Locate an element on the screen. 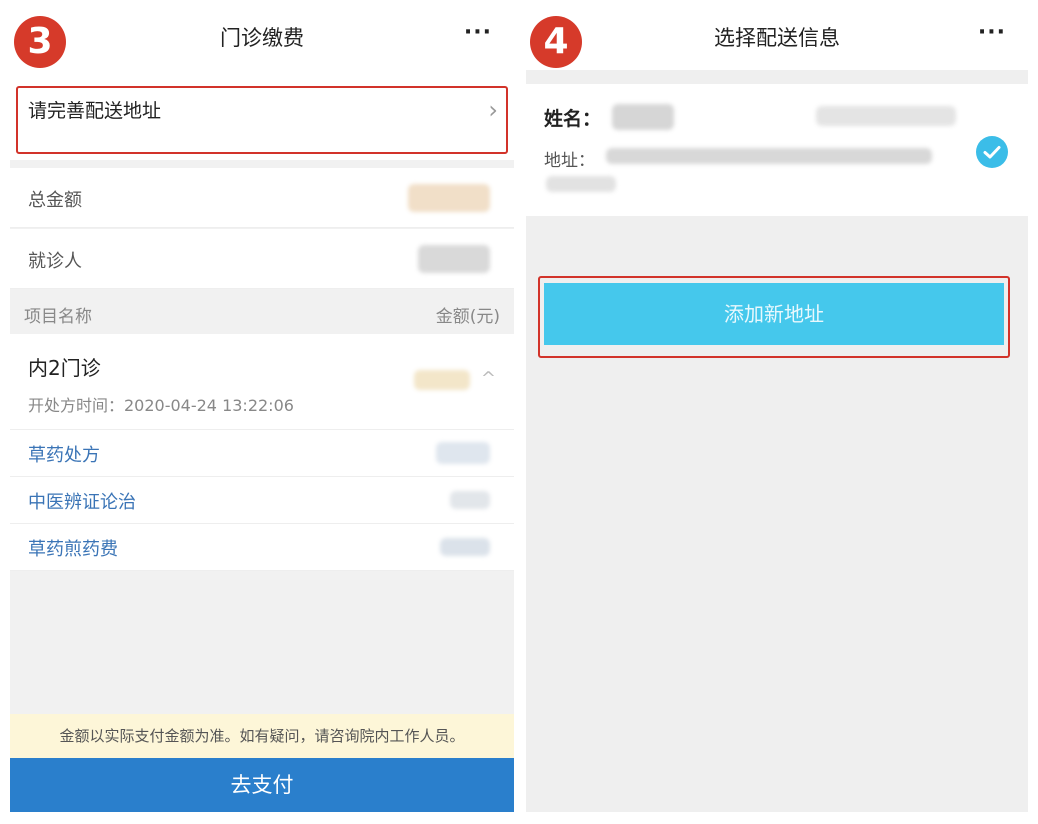 This screenshot has height=824, width=1038. add-new-address-button: 添加新地址 is located at coordinates (774, 314).